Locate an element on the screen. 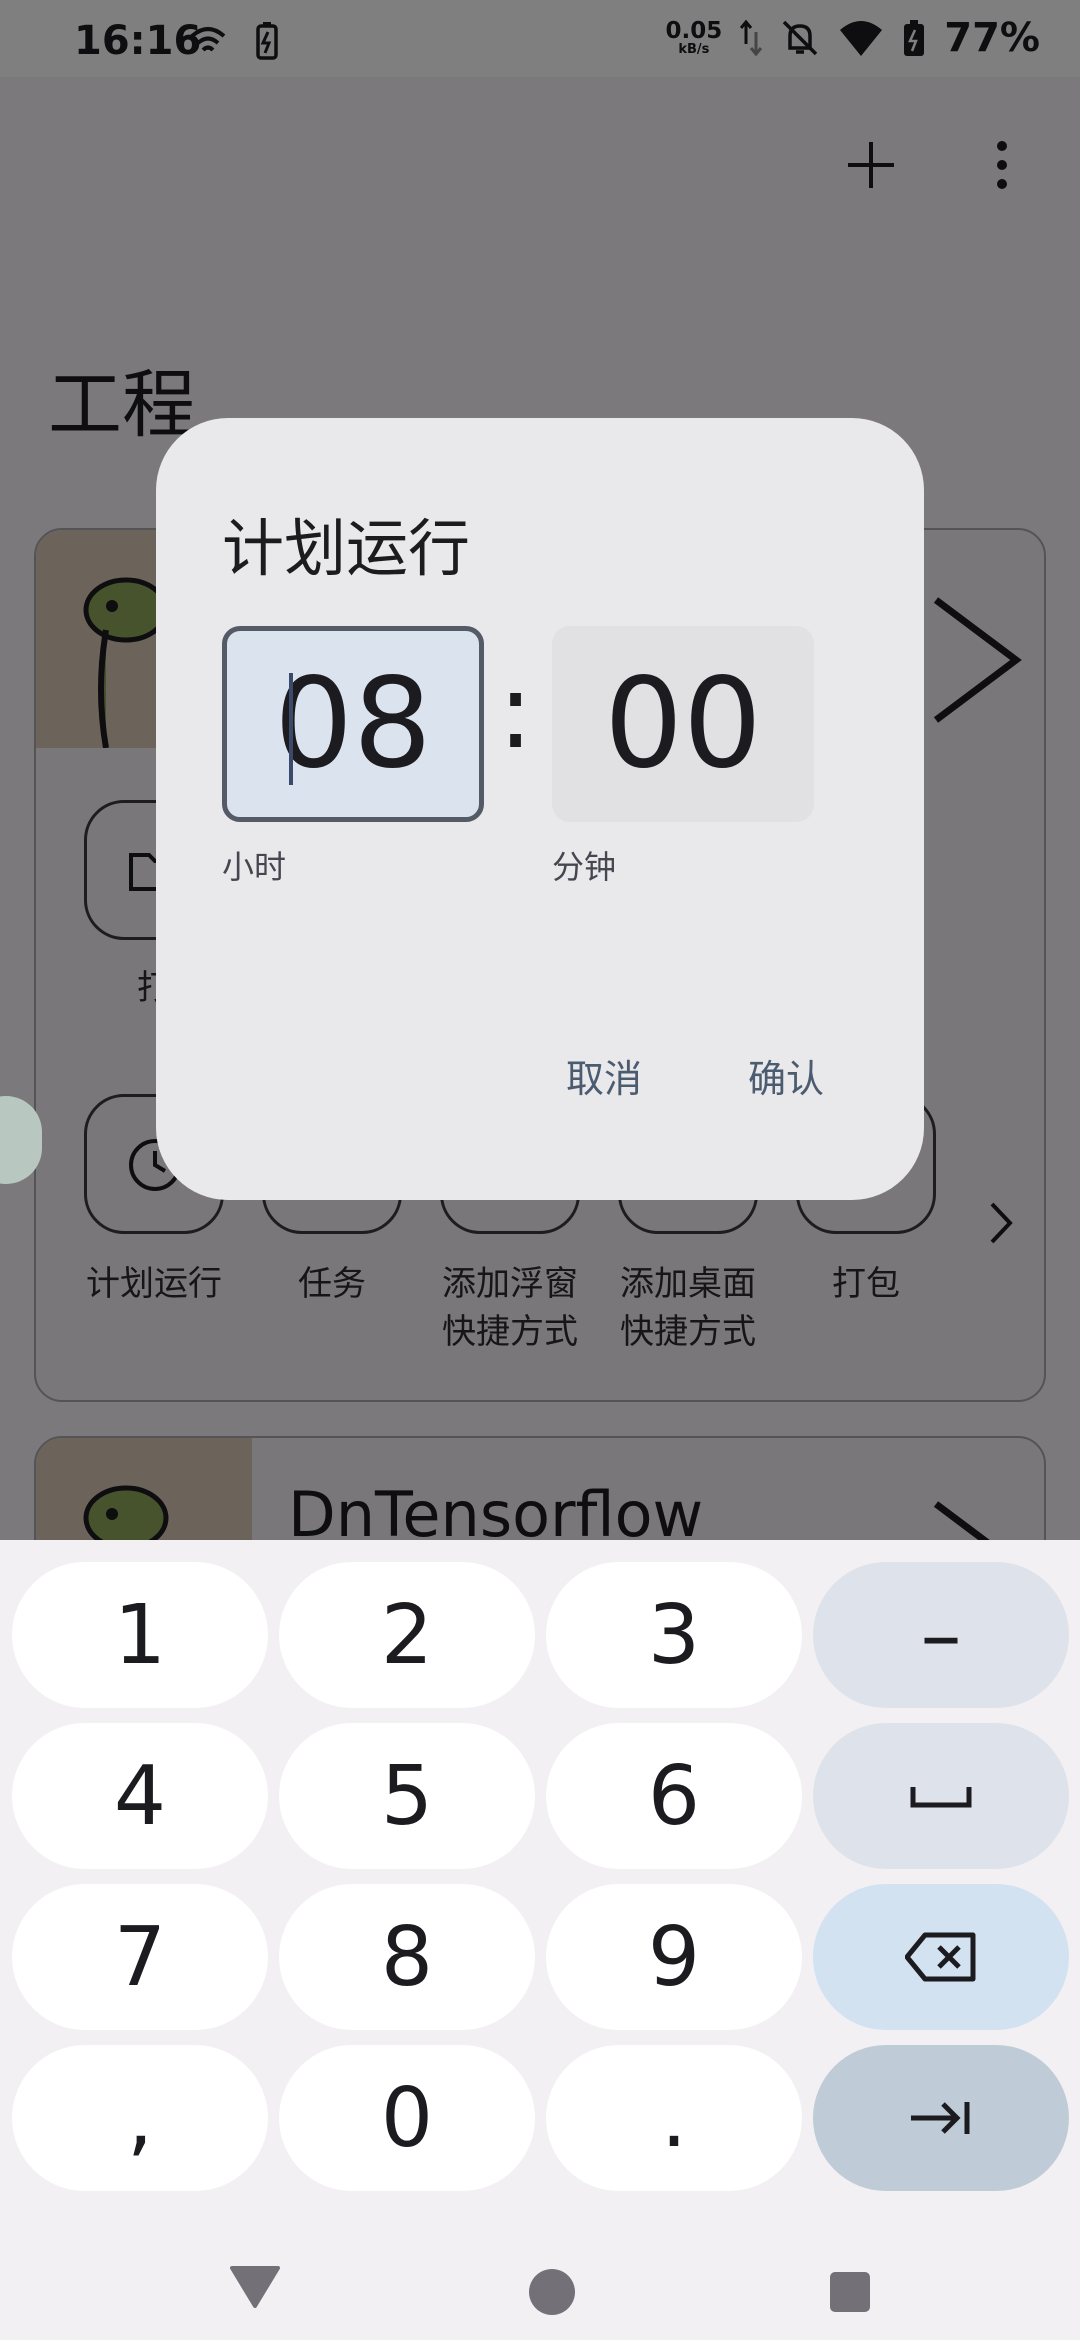 This screenshot has height=2340, width=1080. minute-input: 00 is located at coordinates (683, 724).